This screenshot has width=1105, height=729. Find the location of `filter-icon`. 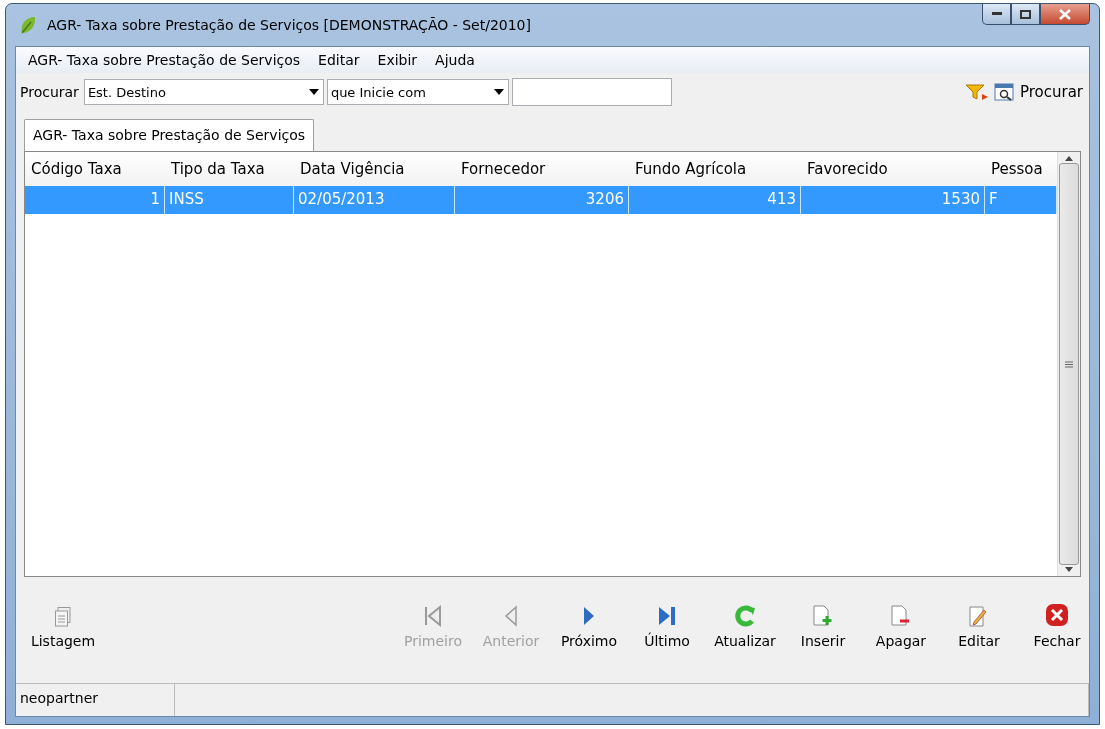

filter-icon is located at coordinates (976, 92).